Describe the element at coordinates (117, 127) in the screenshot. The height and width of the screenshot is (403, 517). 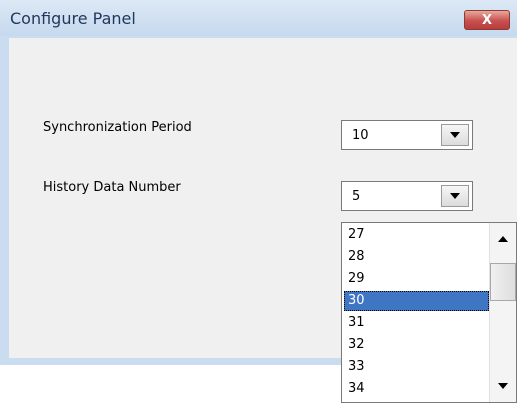
I see `sync-period-label: Synchronization Period` at that location.